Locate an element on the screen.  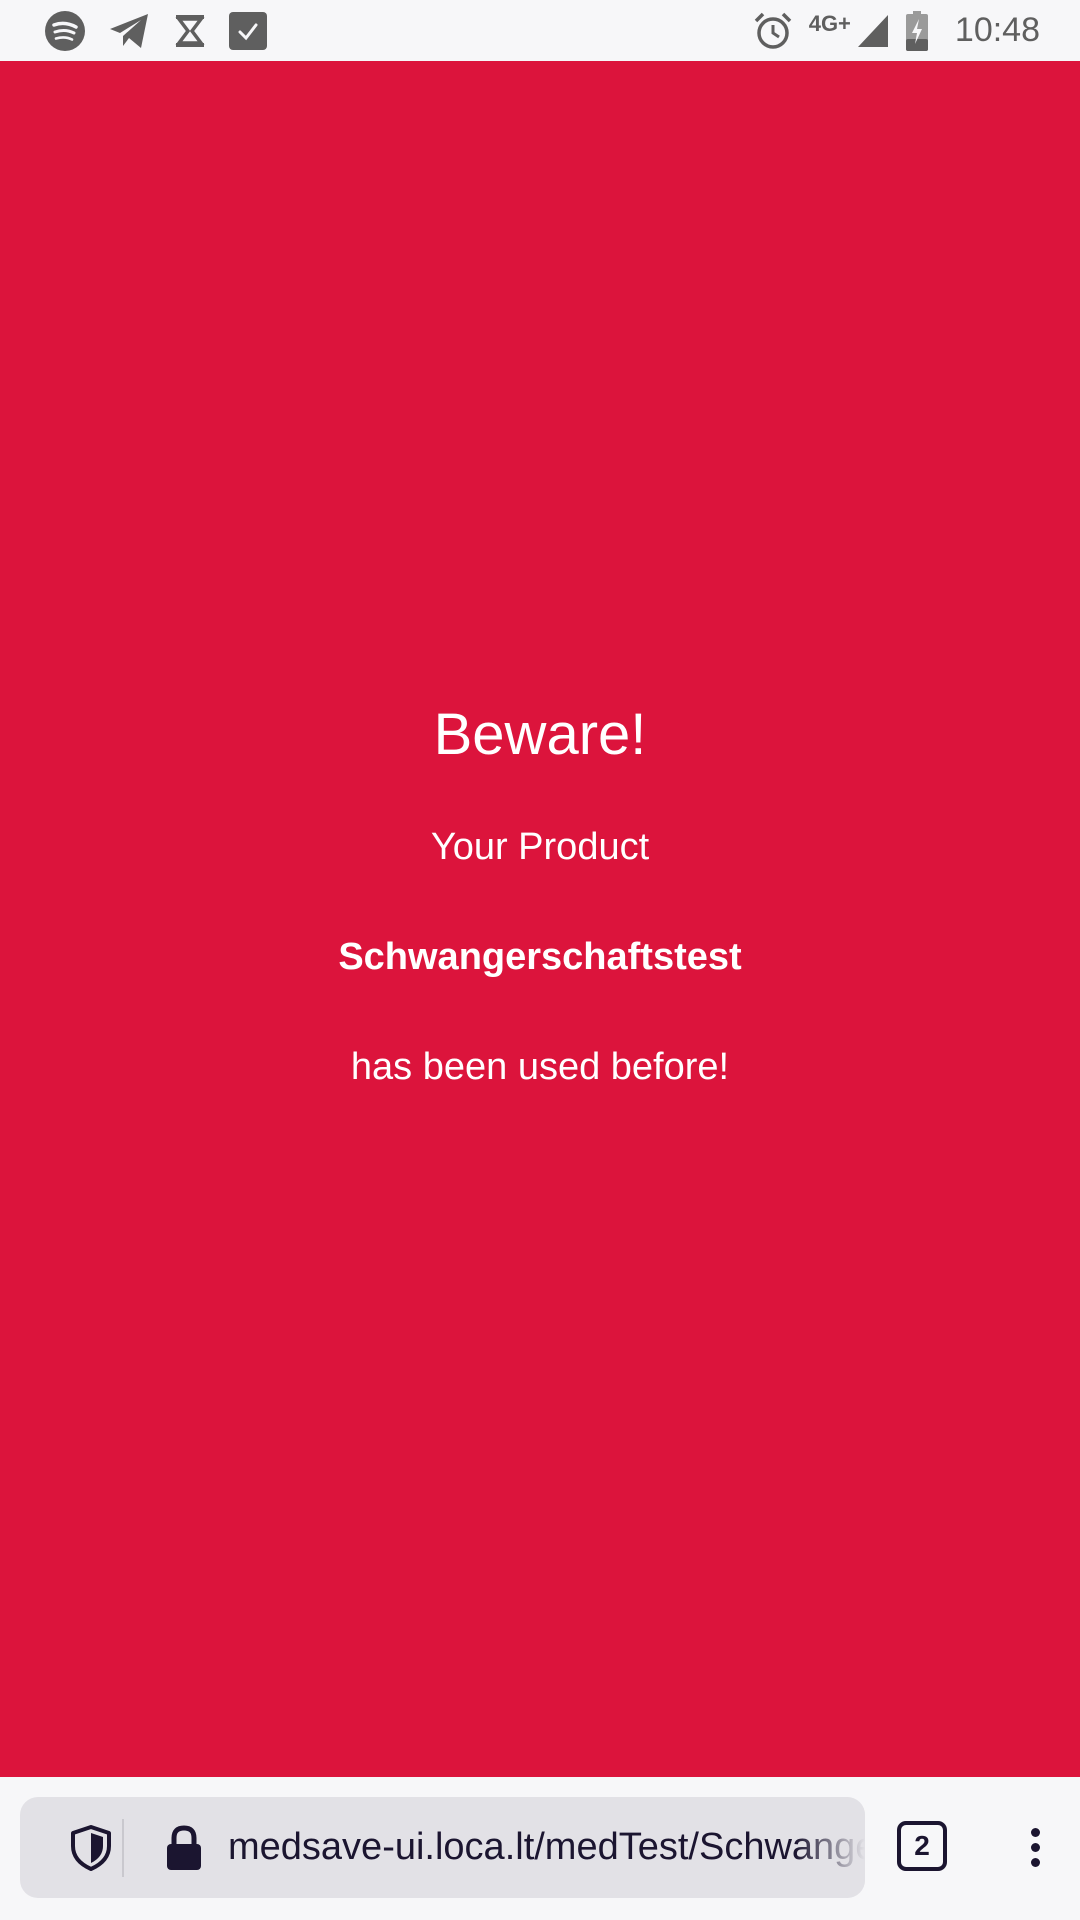
status-bar: 4G+ 10:48 is located at coordinates (540, 30).